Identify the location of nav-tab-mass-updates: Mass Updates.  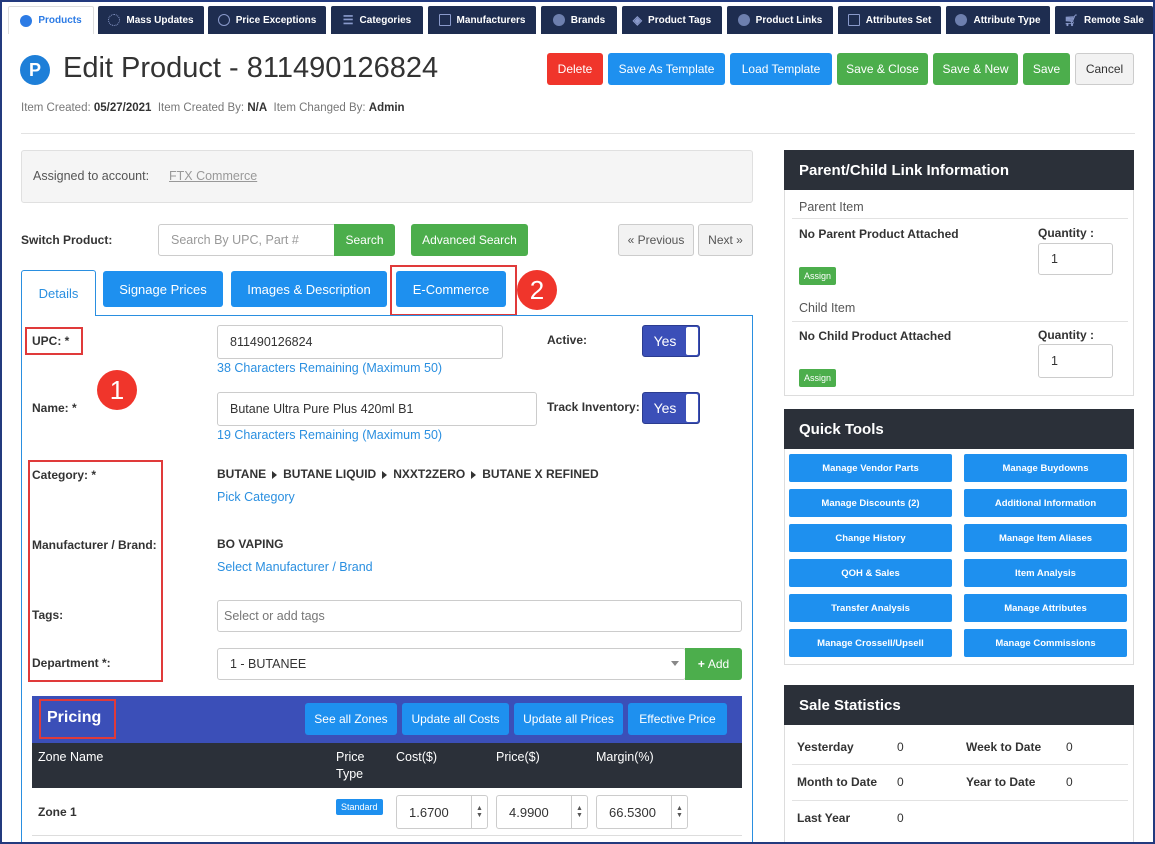
(151, 20).